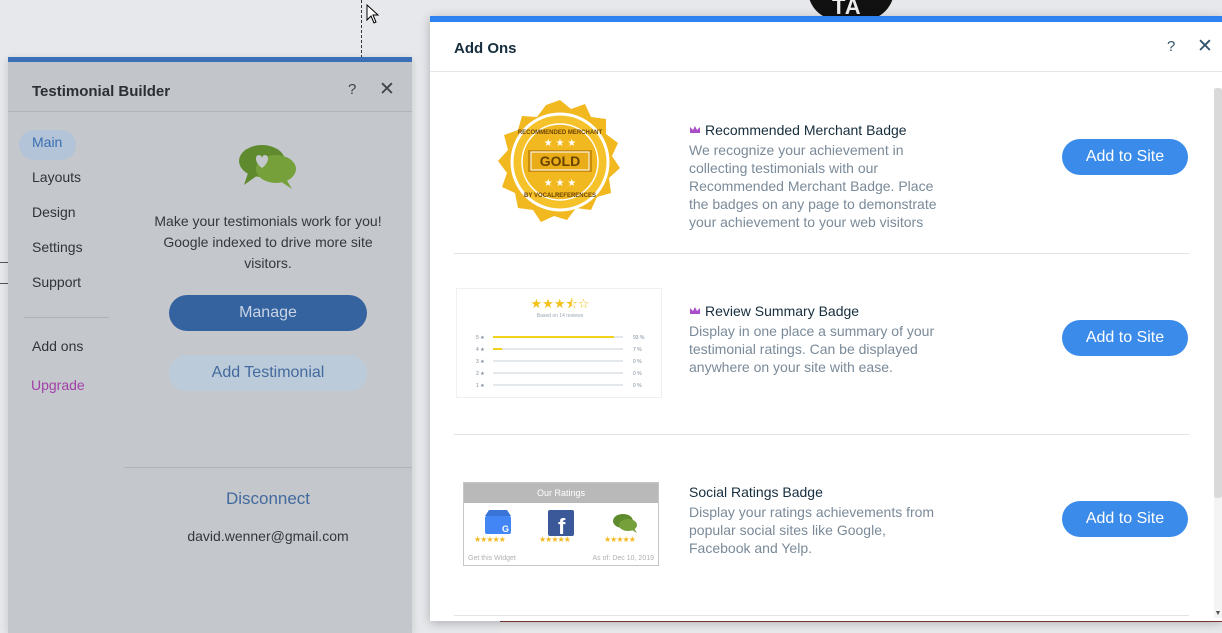  What do you see at coordinates (58, 385) in the screenshot?
I see `nav-item-upgrade: Upgrade` at bounding box center [58, 385].